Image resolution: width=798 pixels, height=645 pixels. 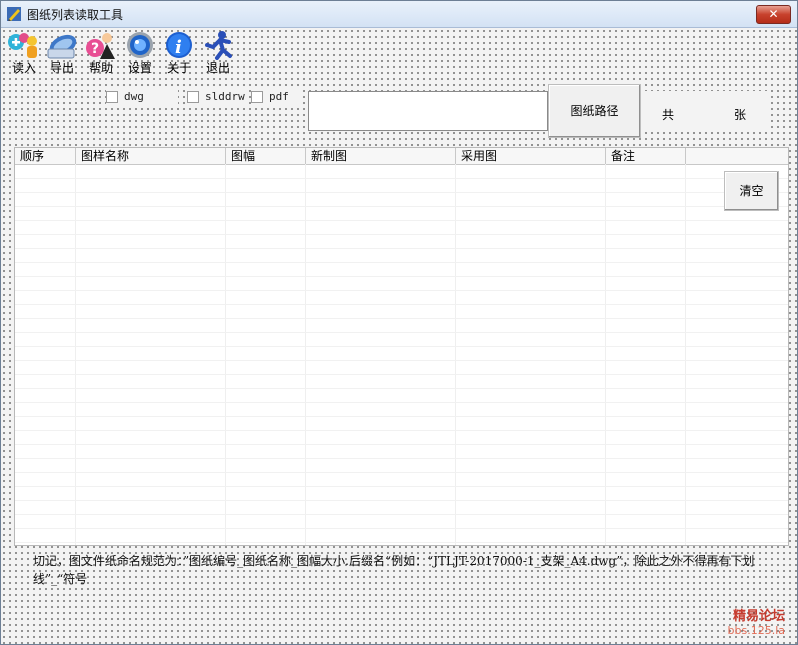 What do you see at coordinates (45, 156) in the screenshot?
I see `column-header-order: 顺序` at bounding box center [45, 156].